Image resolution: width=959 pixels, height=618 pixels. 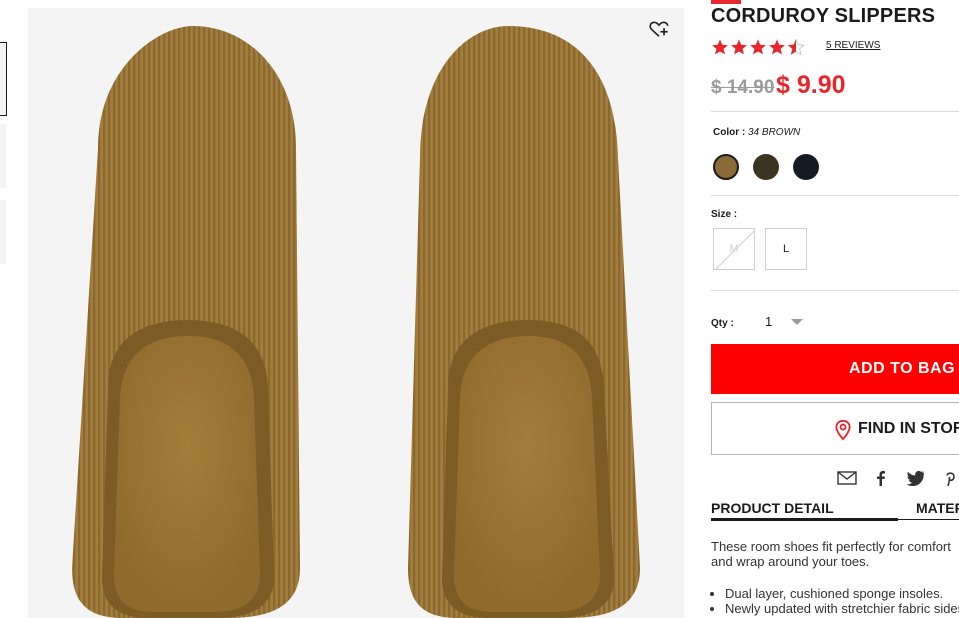 I want to click on chevron-down-icon, so click(x=797, y=322).